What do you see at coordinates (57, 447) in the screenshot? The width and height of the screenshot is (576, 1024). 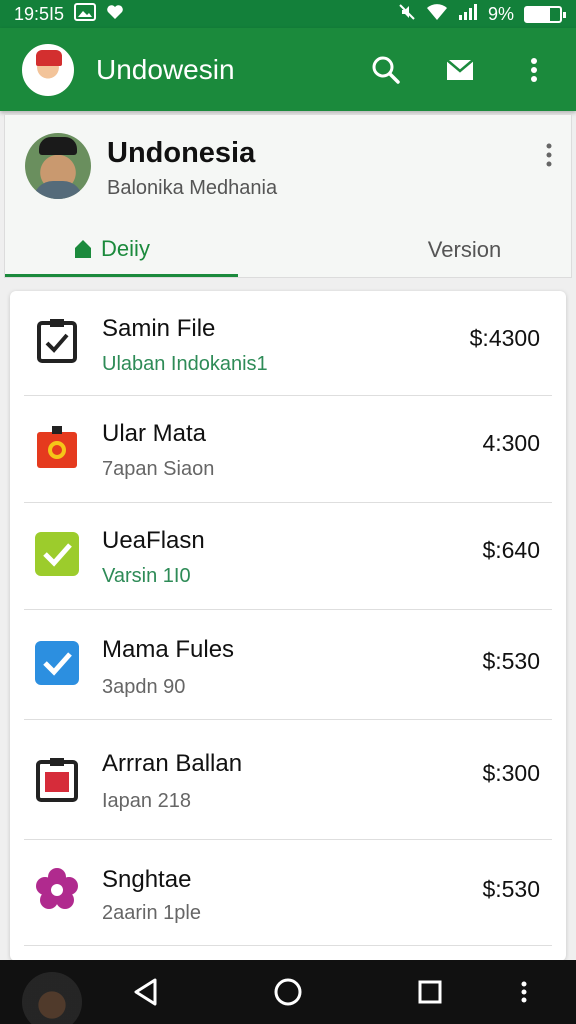 I see `shopping-bag-icon` at bounding box center [57, 447].